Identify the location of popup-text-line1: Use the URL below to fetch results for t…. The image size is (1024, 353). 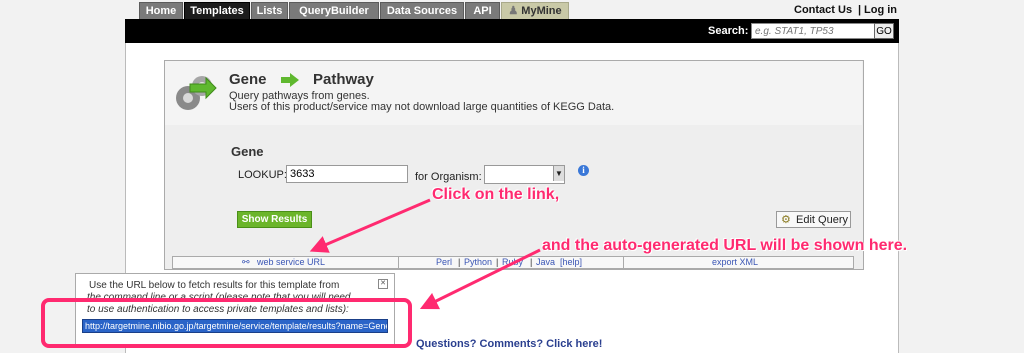
(214, 285).